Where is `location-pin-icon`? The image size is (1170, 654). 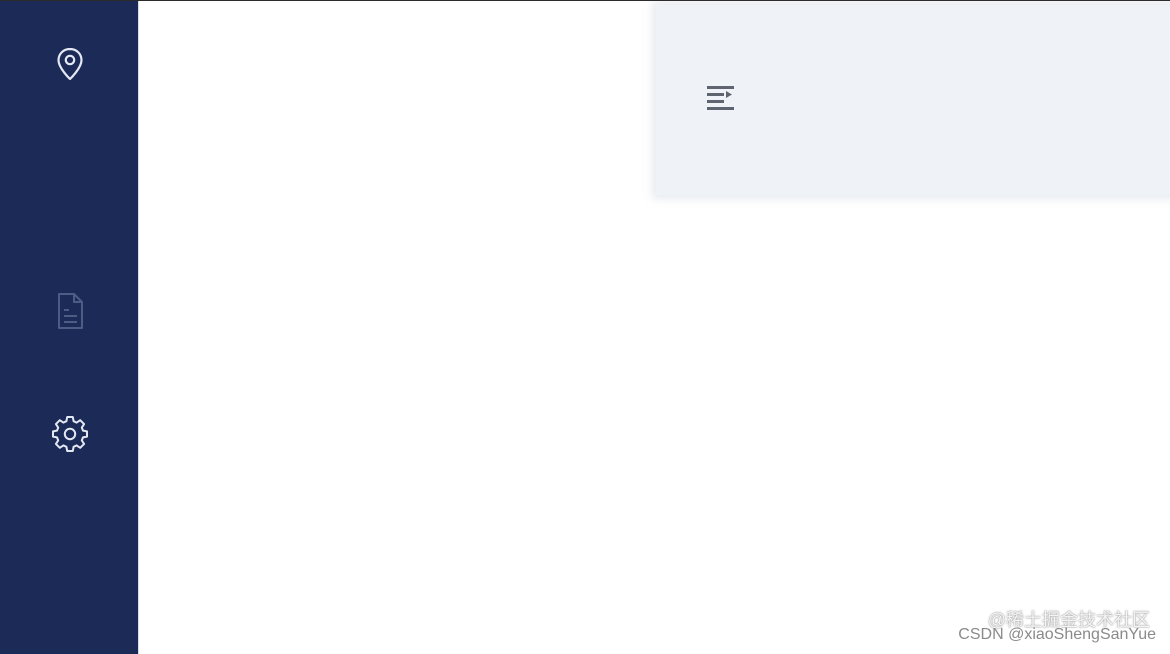 location-pin-icon is located at coordinates (70, 64).